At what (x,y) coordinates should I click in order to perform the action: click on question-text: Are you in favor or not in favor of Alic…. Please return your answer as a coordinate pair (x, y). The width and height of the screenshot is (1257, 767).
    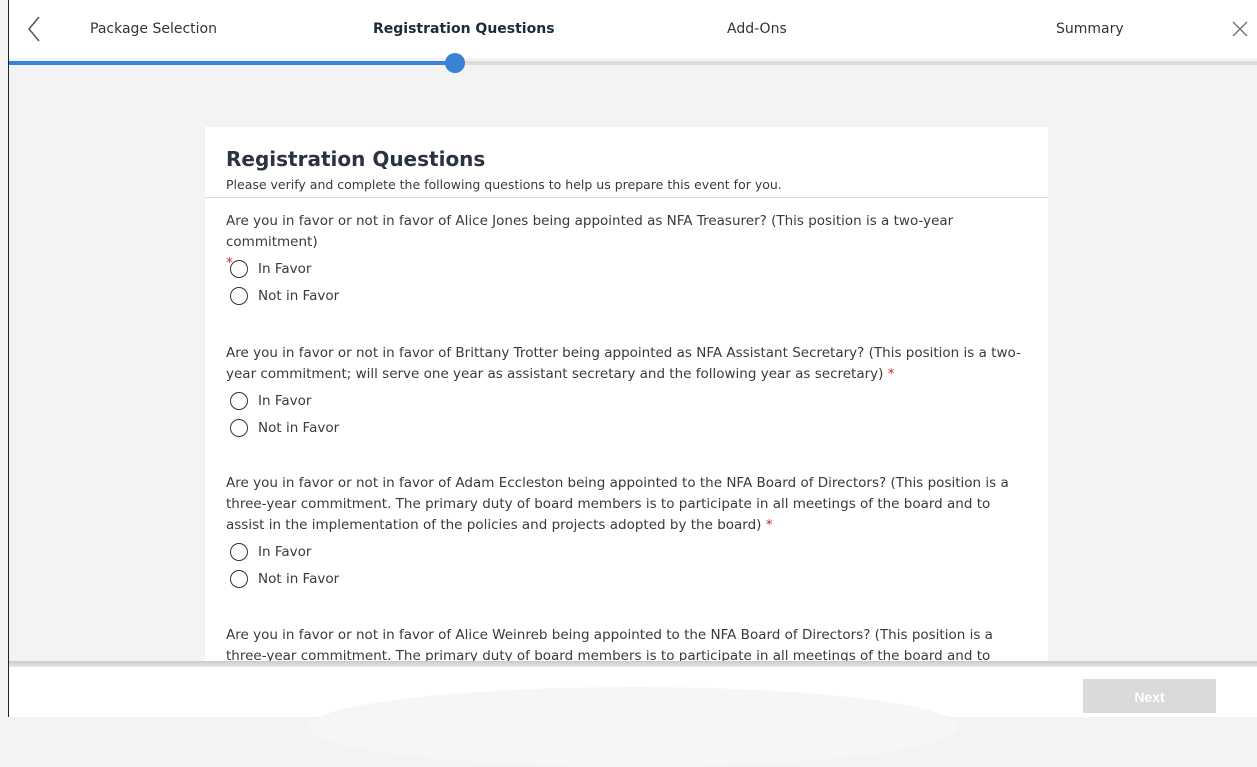
    Looking at the image, I should click on (628, 242).